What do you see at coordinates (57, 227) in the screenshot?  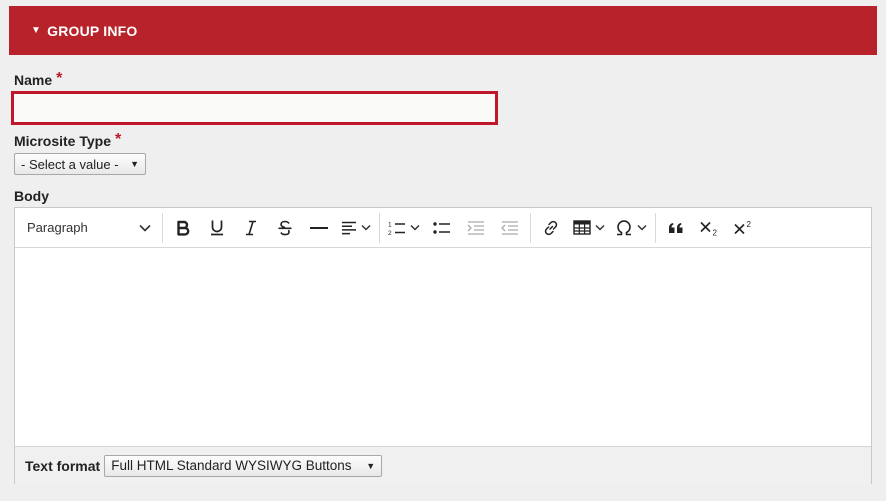 I see `paragraph-dropdown-label: Paragraph` at bounding box center [57, 227].